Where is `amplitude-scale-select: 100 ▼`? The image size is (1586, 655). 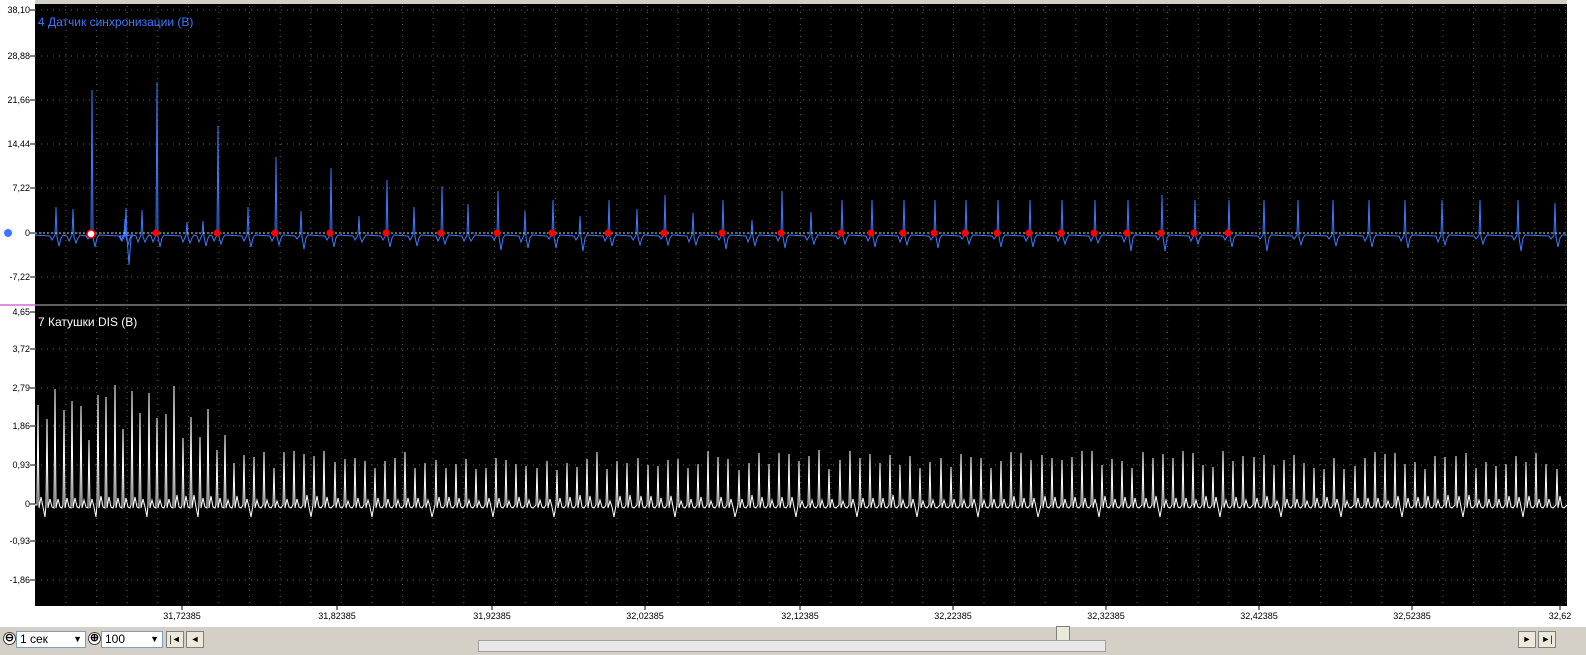 amplitude-scale-select: 100 ▼ is located at coordinates (132, 639).